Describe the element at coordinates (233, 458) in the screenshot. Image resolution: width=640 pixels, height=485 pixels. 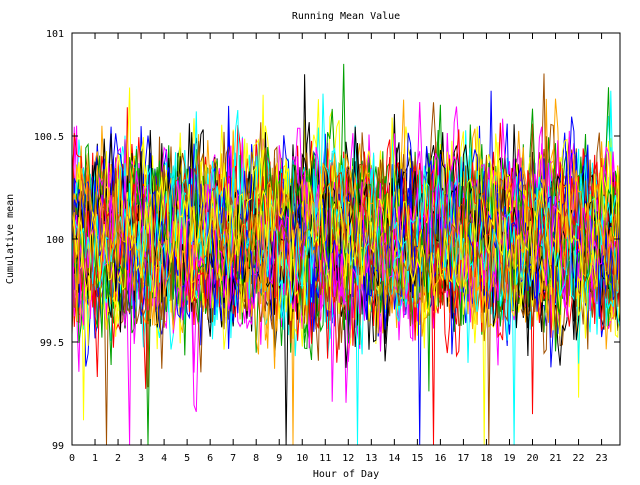
I see `x-tick-label: 7` at that location.